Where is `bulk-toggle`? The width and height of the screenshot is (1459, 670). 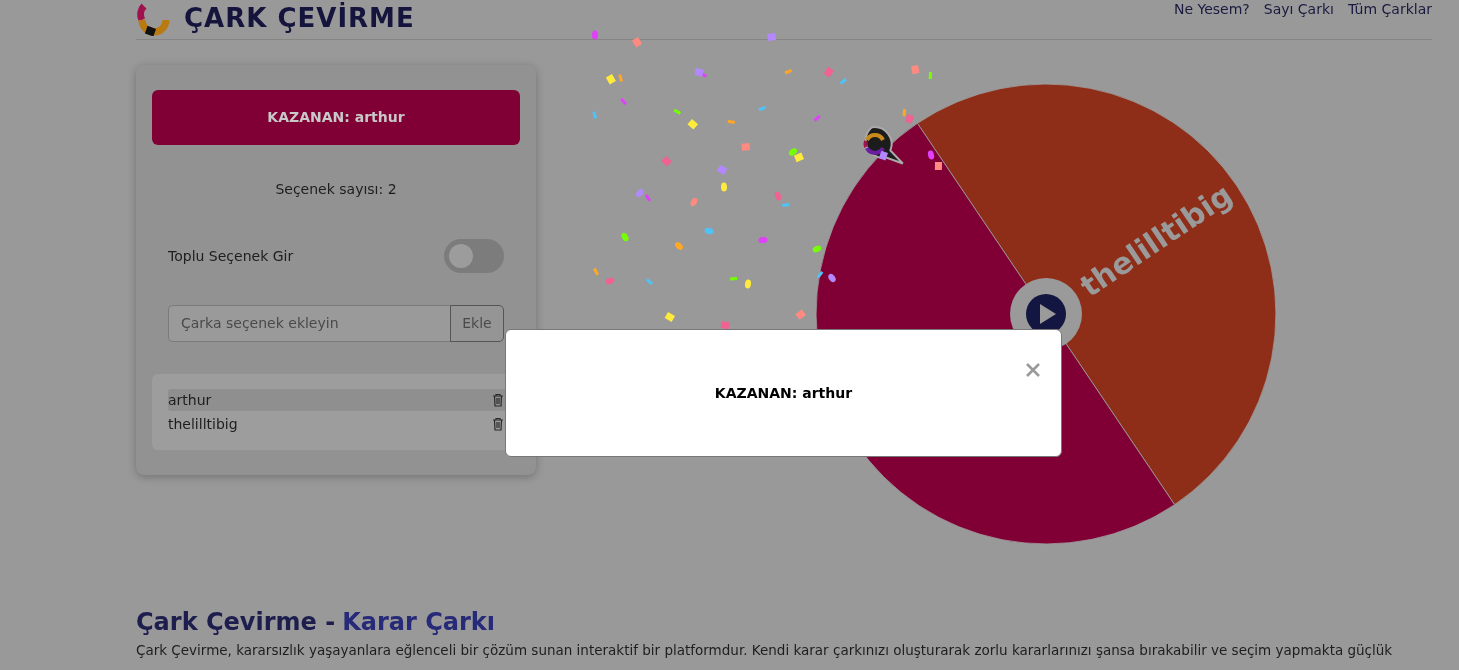
bulk-toggle is located at coordinates (474, 255).